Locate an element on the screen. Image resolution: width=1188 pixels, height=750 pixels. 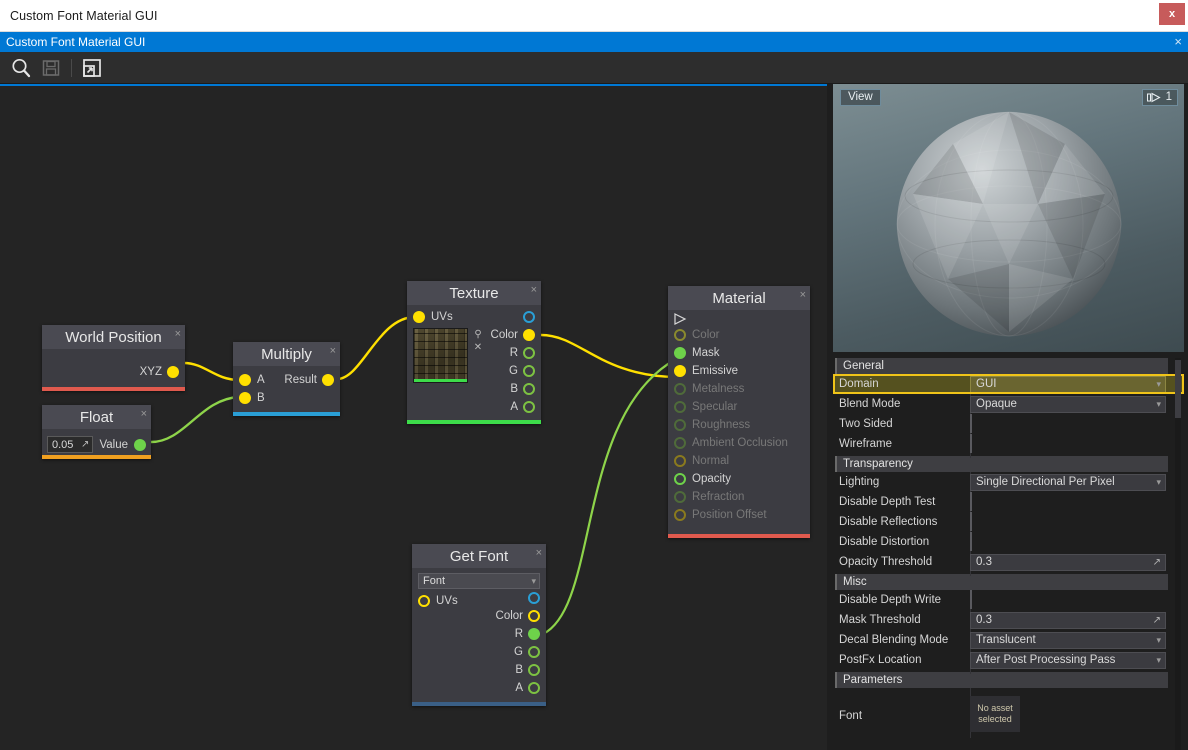
property-row-font: Font No asset selected is located at coordinates (1008, 713).